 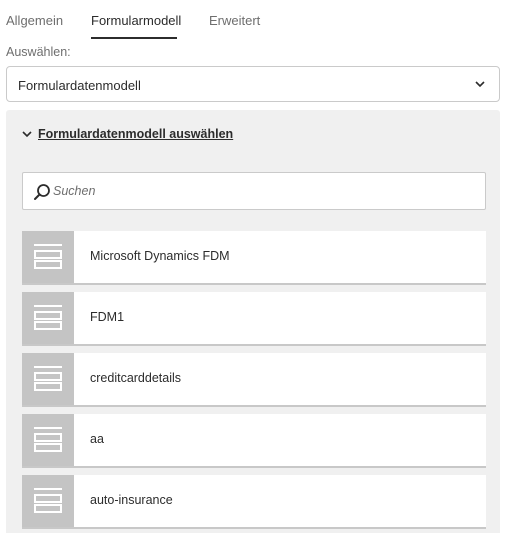 What do you see at coordinates (79, 85) in the screenshot?
I see `select-value: Formulardatenmodell` at bounding box center [79, 85].